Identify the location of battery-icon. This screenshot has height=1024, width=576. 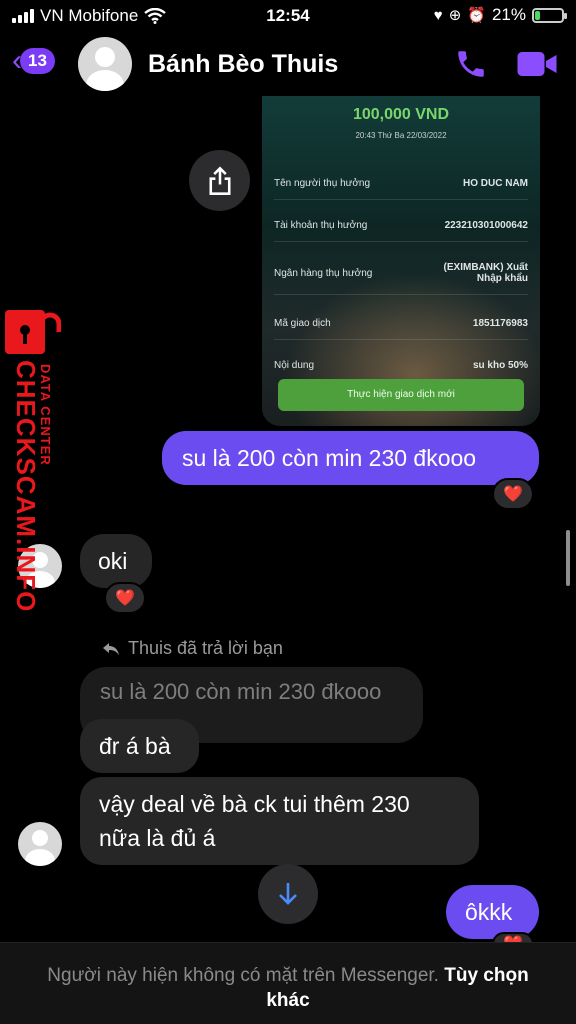
(549, 15).